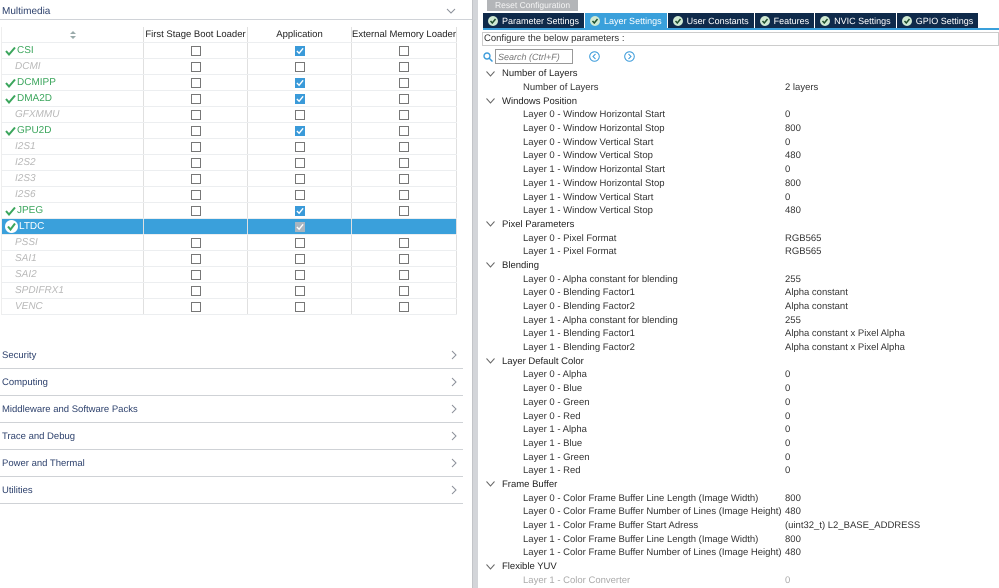 The width and height of the screenshot is (999, 588). I want to click on section-header: Multimedia, so click(236, 11).